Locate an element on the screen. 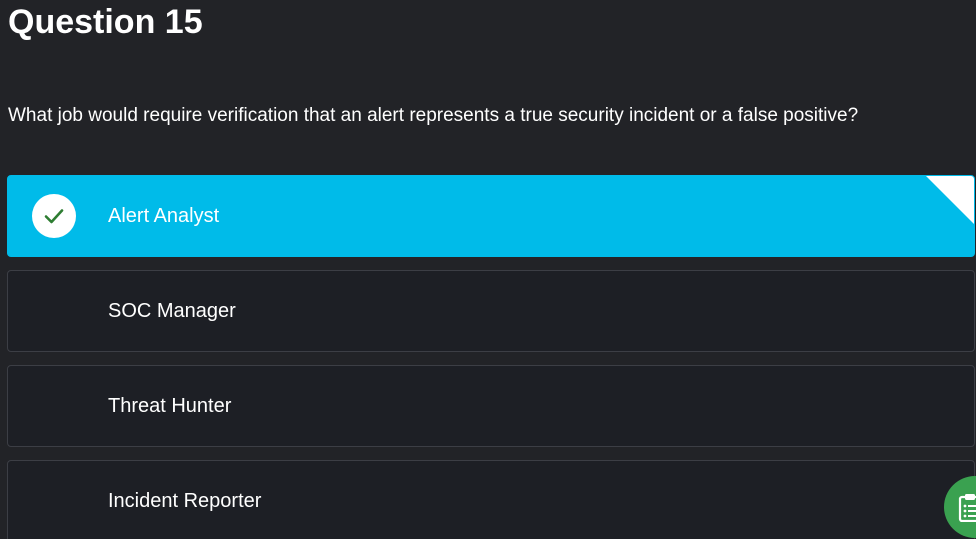 The width and height of the screenshot is (976, 539). clipboard-icon is located at coordinates (967, 508).